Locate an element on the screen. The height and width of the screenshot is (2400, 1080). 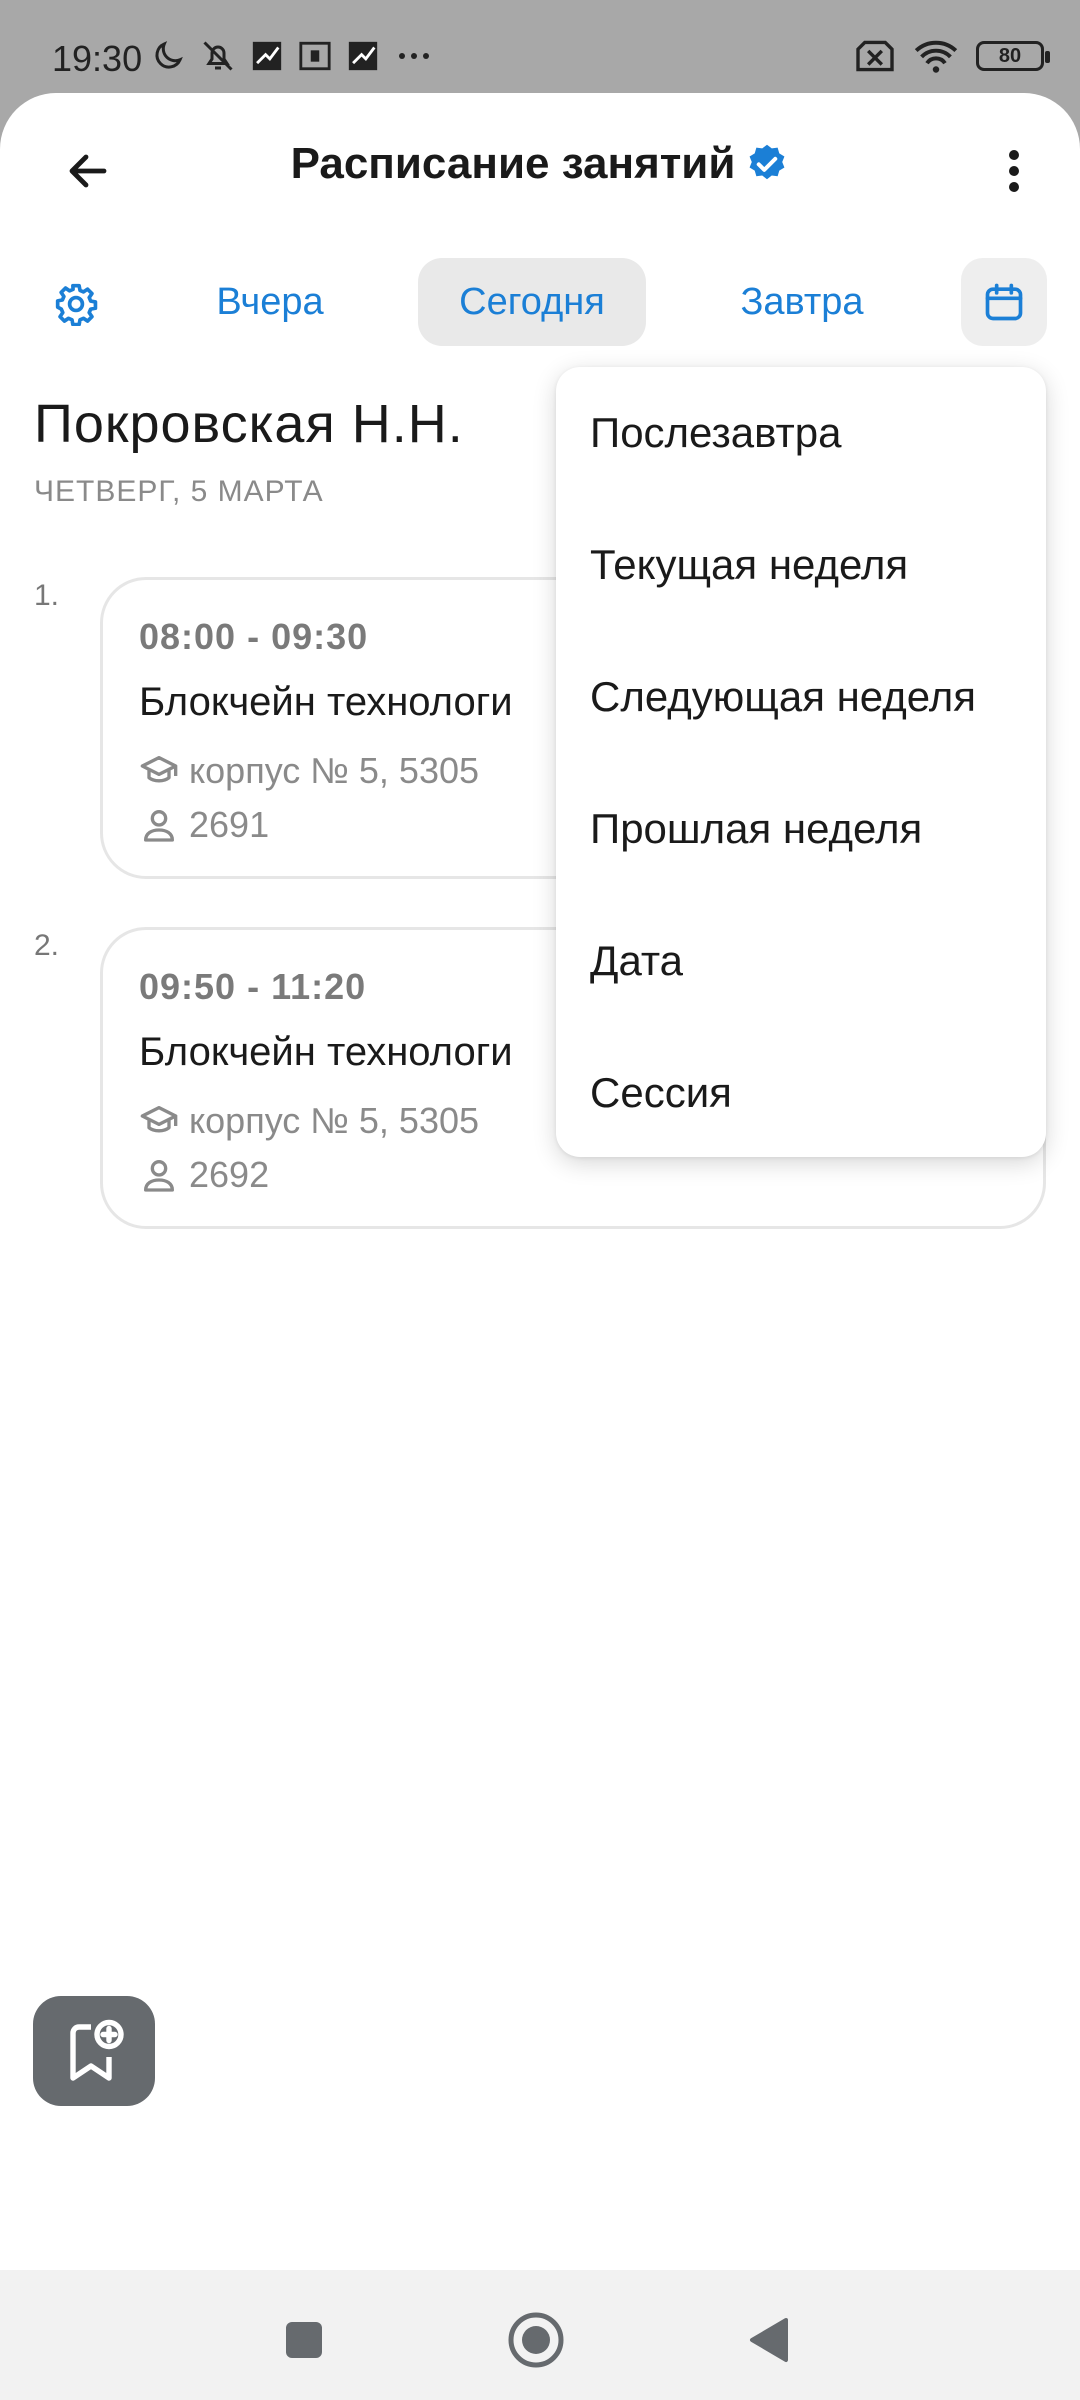
lesson-number: 2. is located at coordinates (47, 945).